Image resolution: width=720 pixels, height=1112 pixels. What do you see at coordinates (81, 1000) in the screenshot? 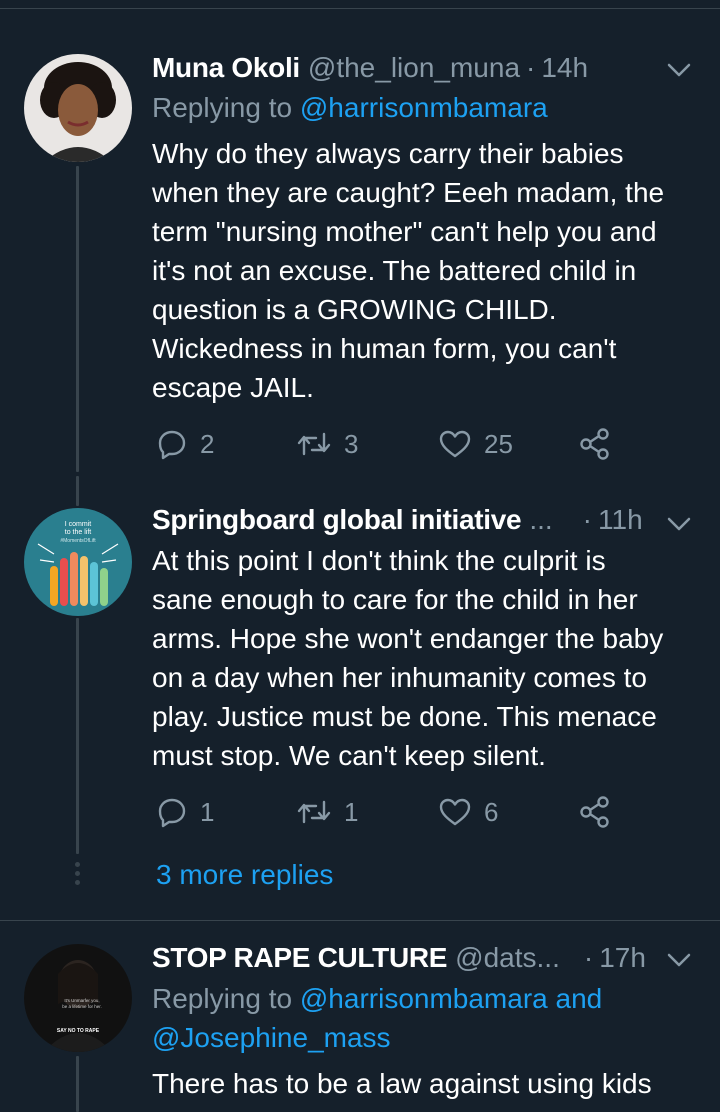
I see `avatar-caption: It's Unmarfer you,` at bounding box center [81, 1000].